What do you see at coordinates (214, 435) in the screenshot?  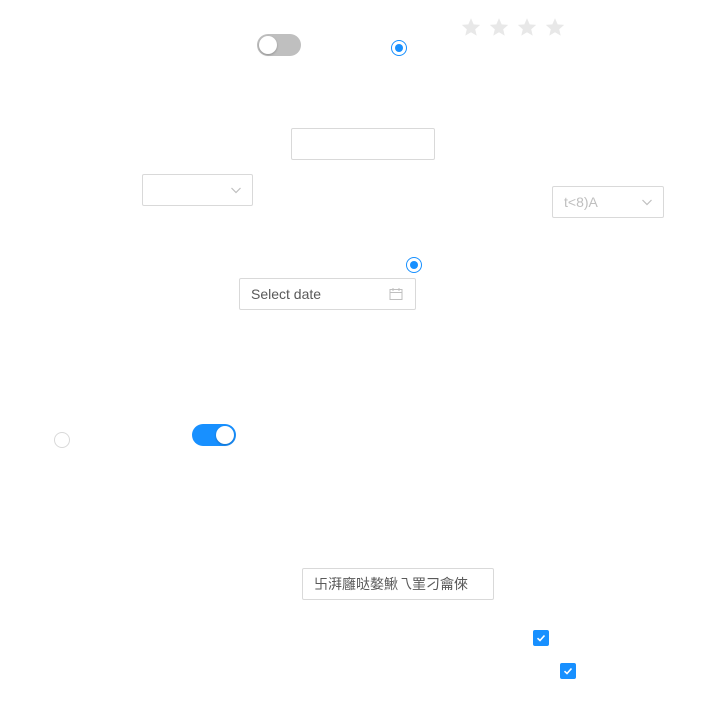 I see `toggle-switch-left` at bounding box center [214, 435].